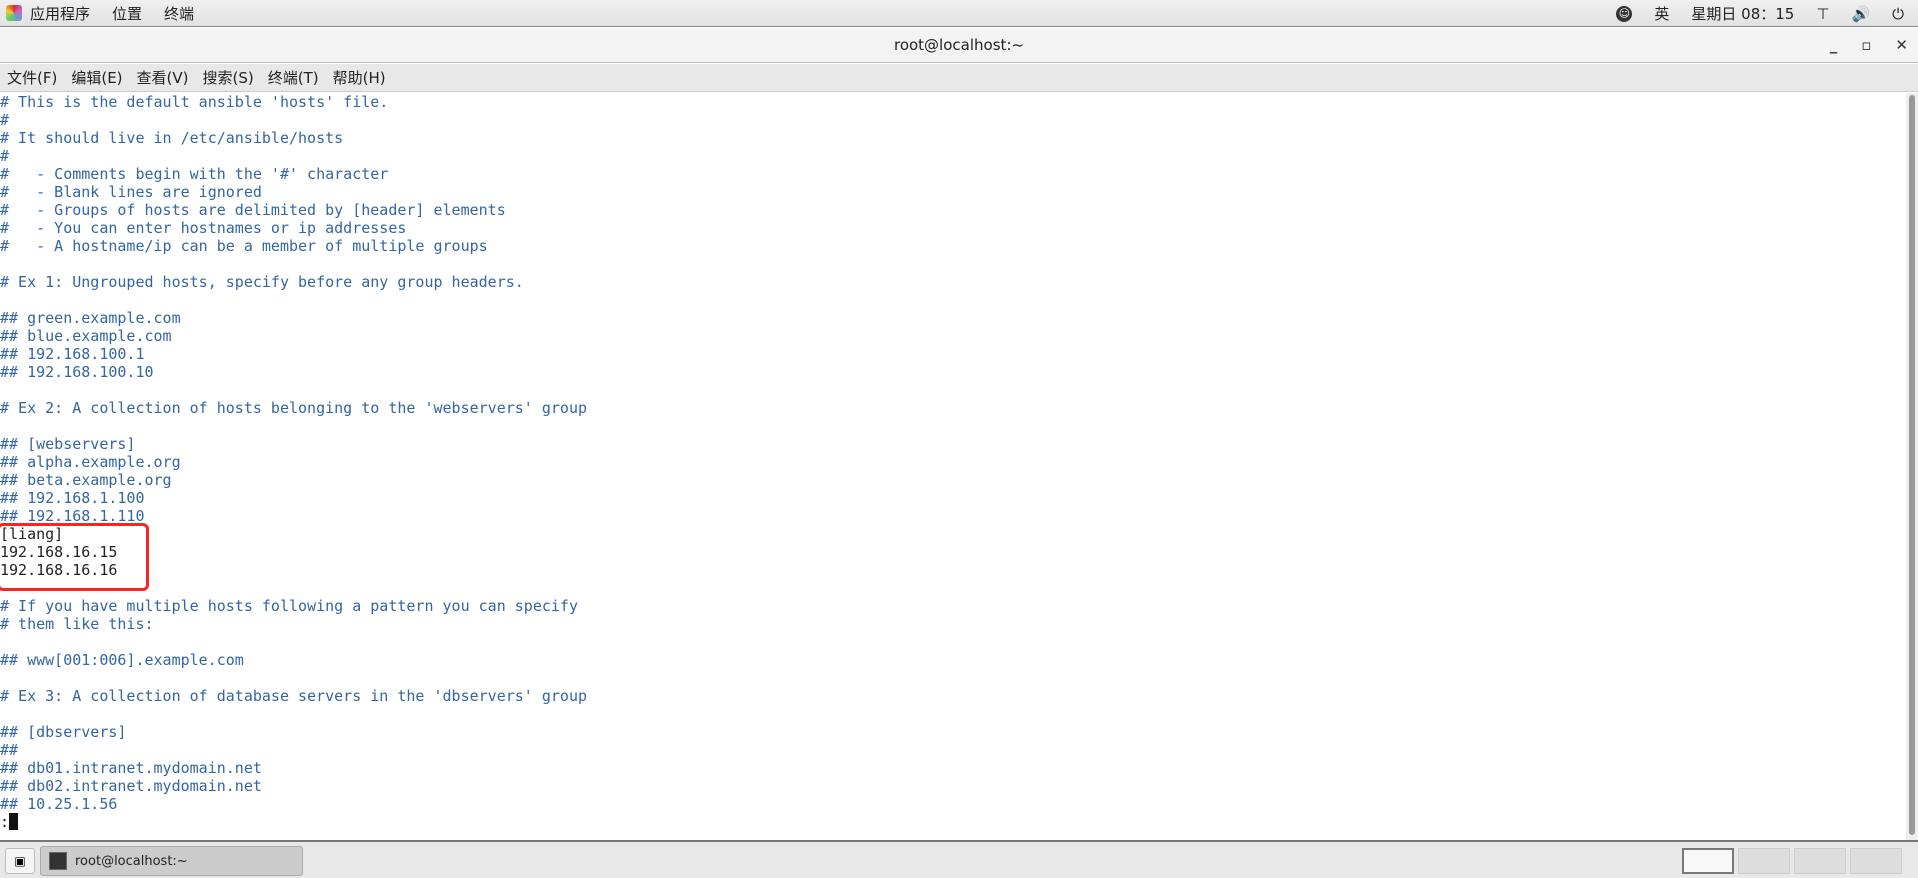  Describe the element at coordinates (959, 78) in the screenshot. I see `menubar: 文件(F) 编辑(E) 查看(V) 搜索(S) 终端(T) 帮助(H)` at that location.